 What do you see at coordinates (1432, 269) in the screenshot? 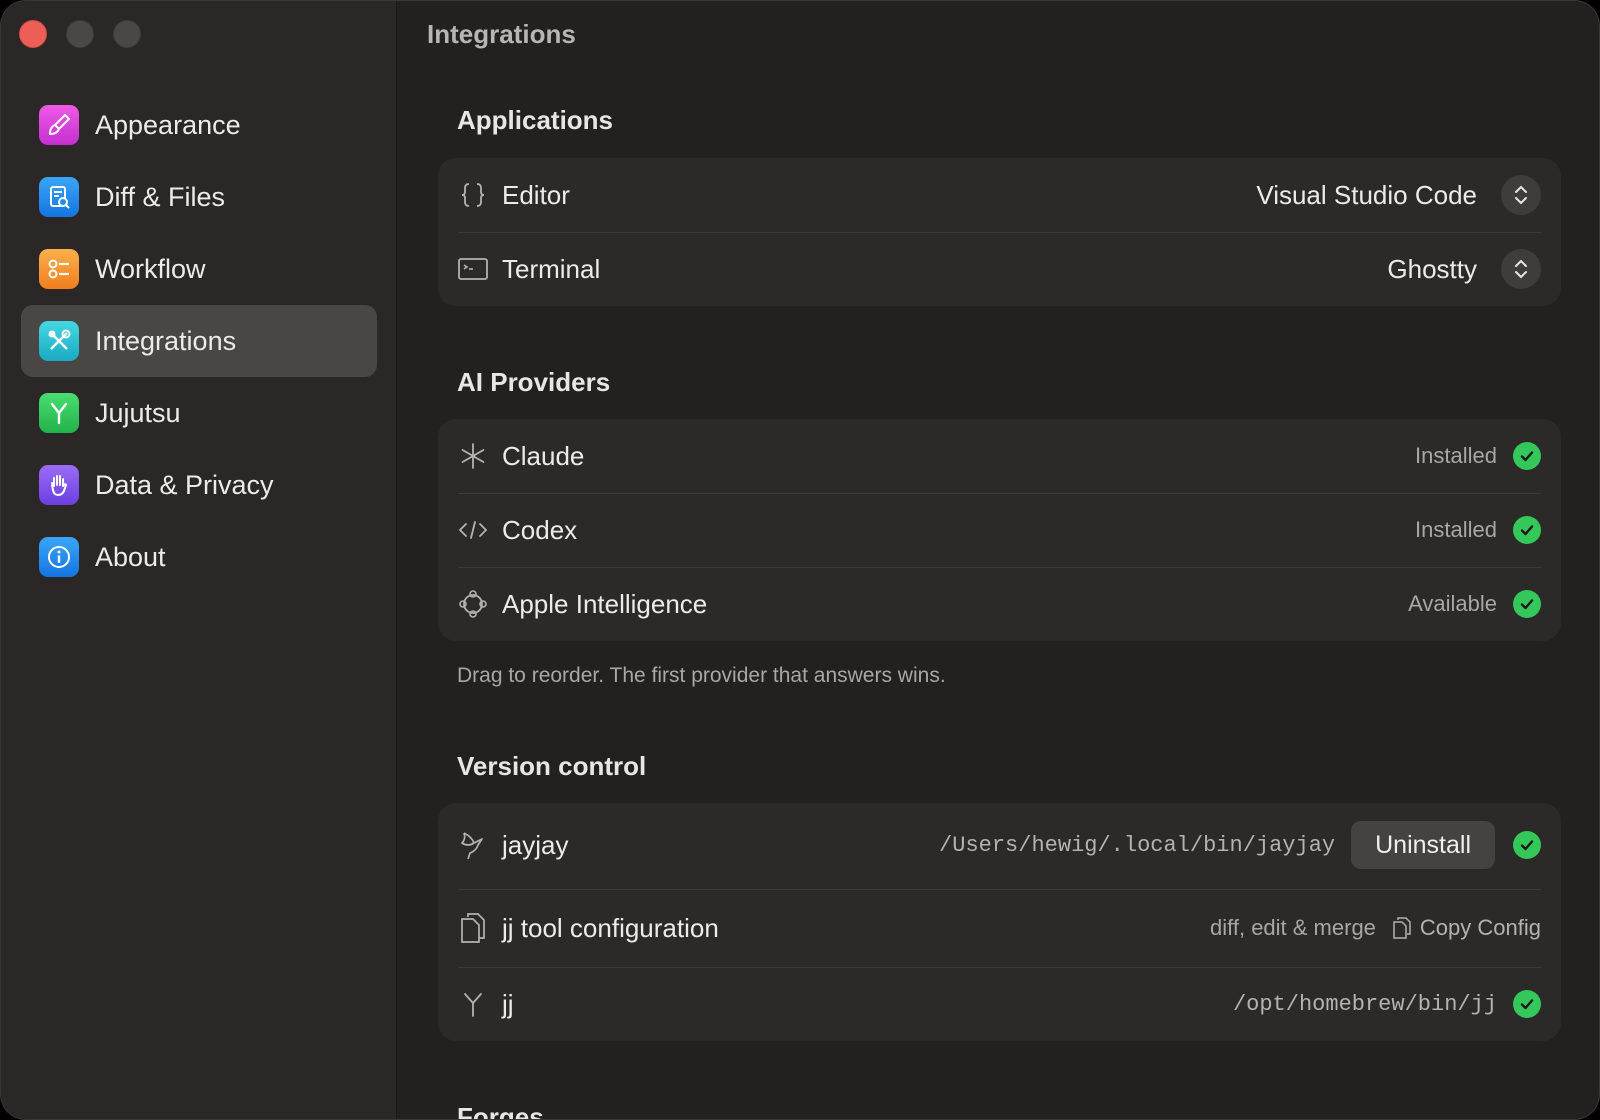
I see `terminal-select-value: Ghostty` at bounding box center [1432, 269].